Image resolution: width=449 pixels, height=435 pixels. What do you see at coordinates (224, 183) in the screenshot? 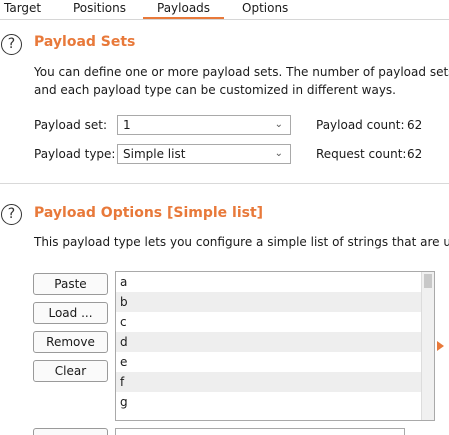
I see `section-divider` at bounding box center [224, 183].